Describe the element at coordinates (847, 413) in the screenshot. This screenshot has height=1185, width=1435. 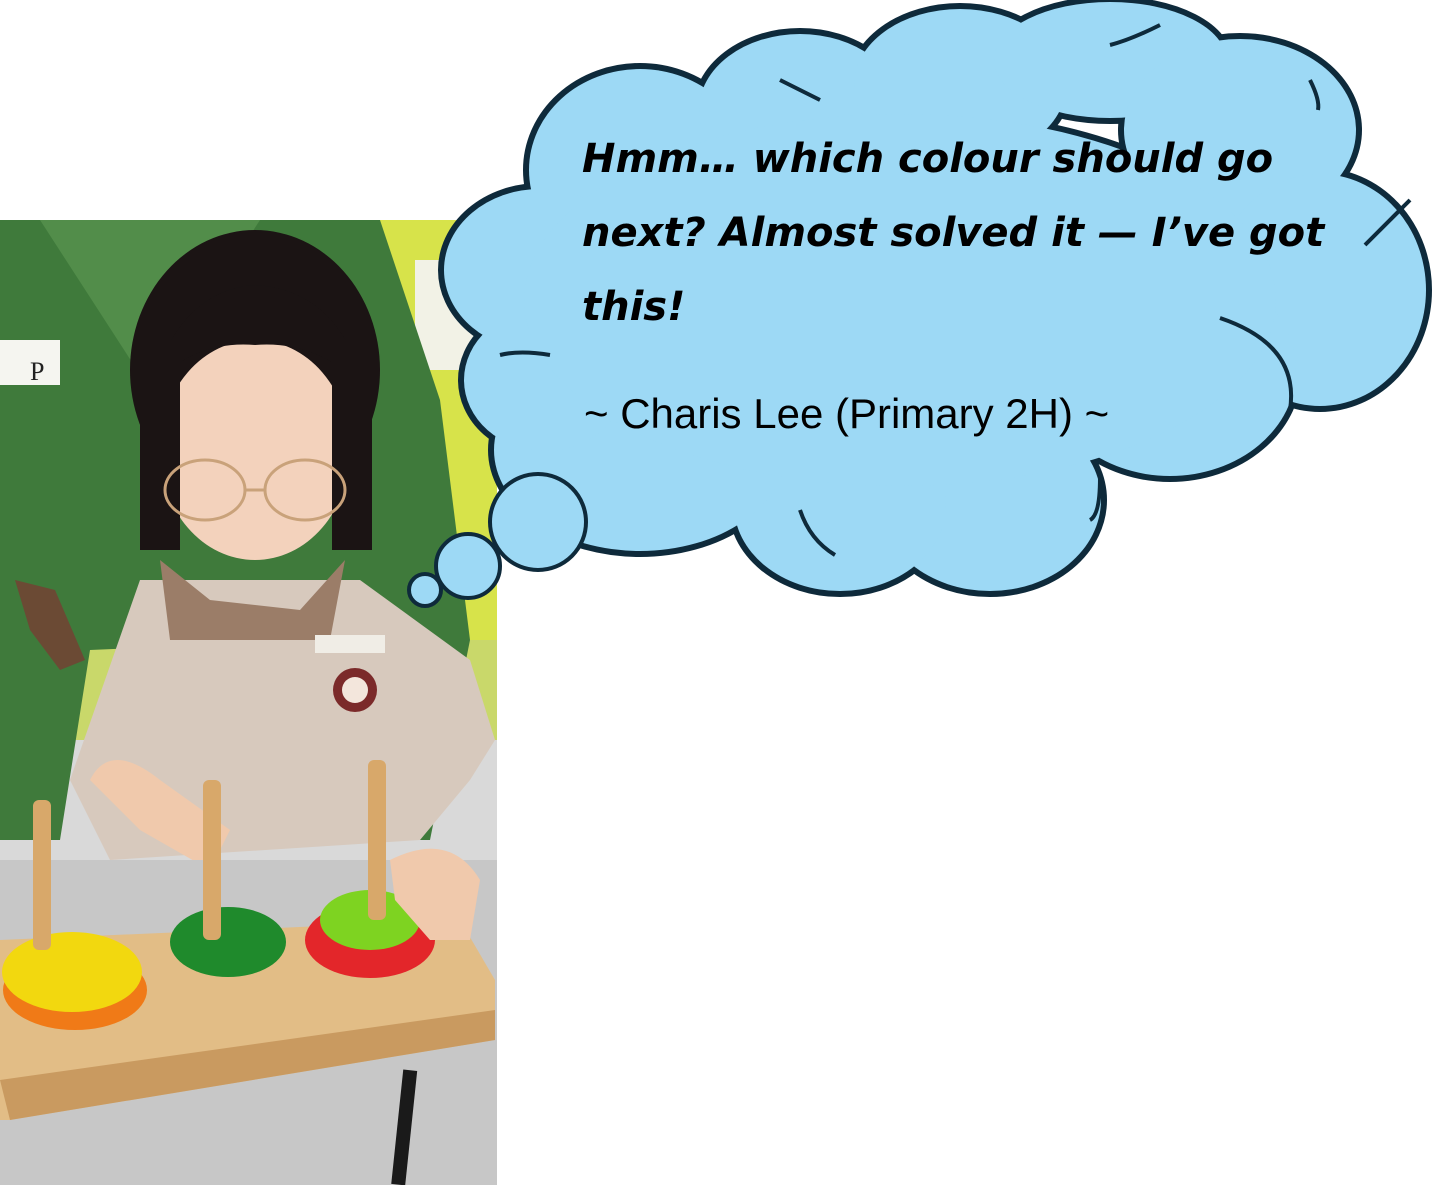
I see `attribution-text: ~ Charis Lee (Primary 2H) ~` at that location.